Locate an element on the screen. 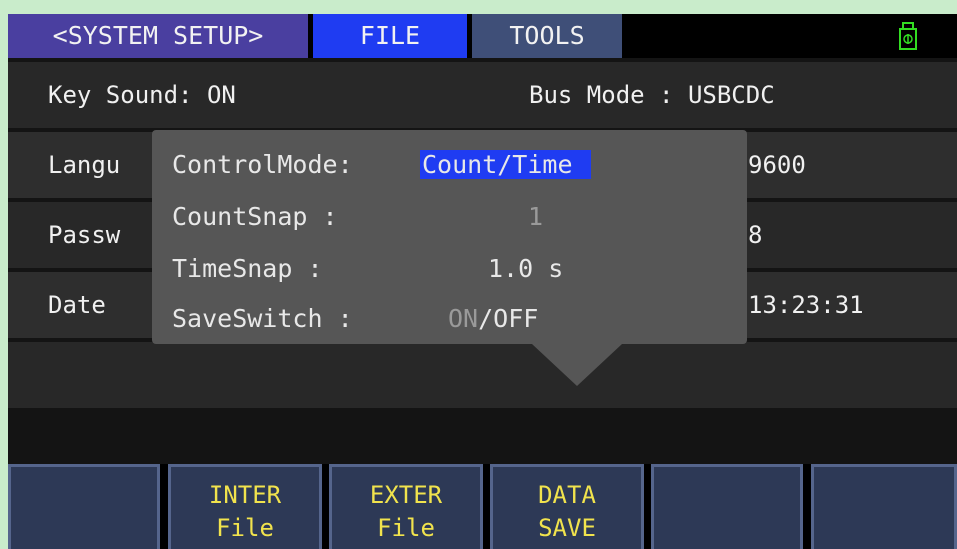  save-switch-off: OFF is located at coordinates (516, 318).